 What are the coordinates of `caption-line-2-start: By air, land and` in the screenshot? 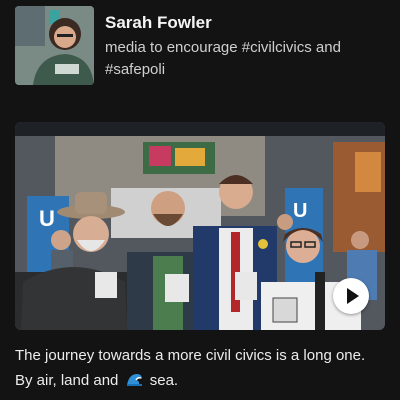 It's located at (67, 380).